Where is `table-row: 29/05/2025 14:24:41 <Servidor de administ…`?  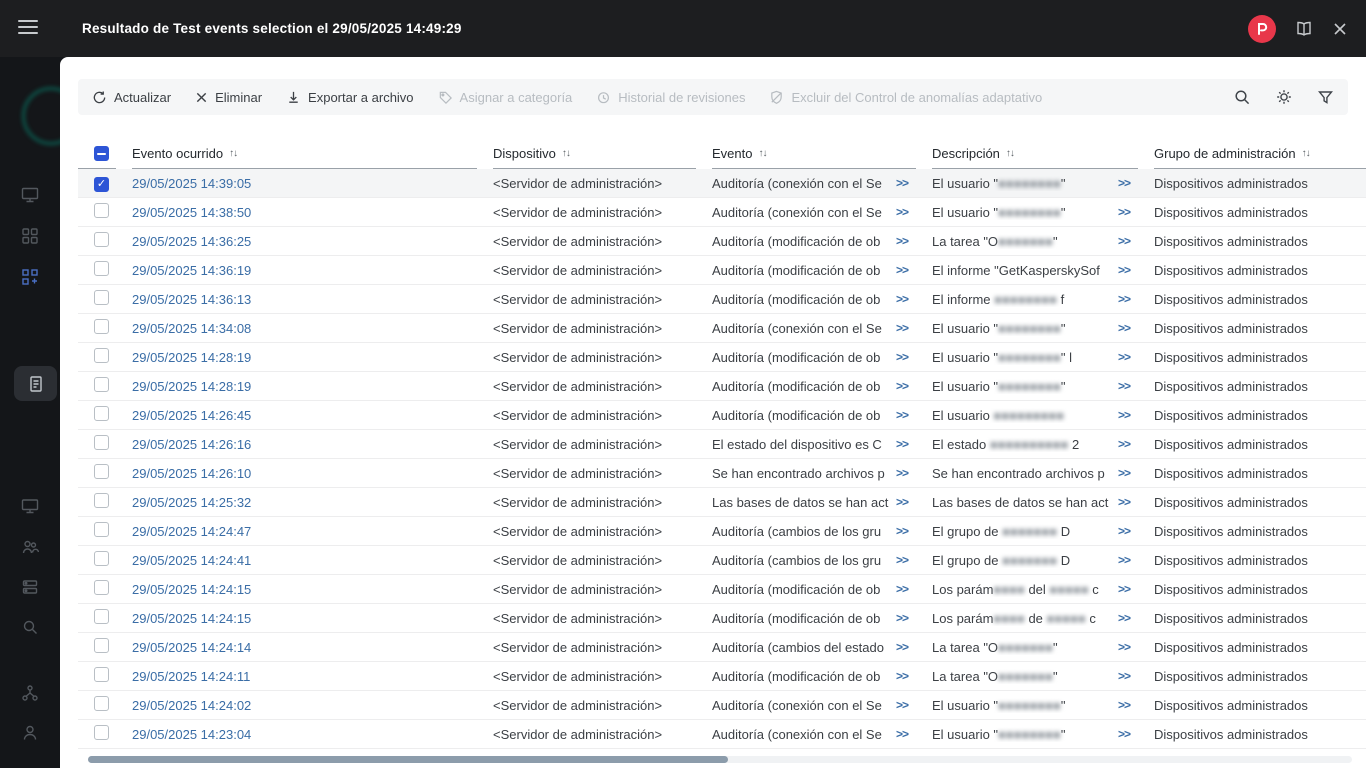 table-row: 29/05/2025 14:24:41 <Servidor de administ… is located at coordinates (722, 560).